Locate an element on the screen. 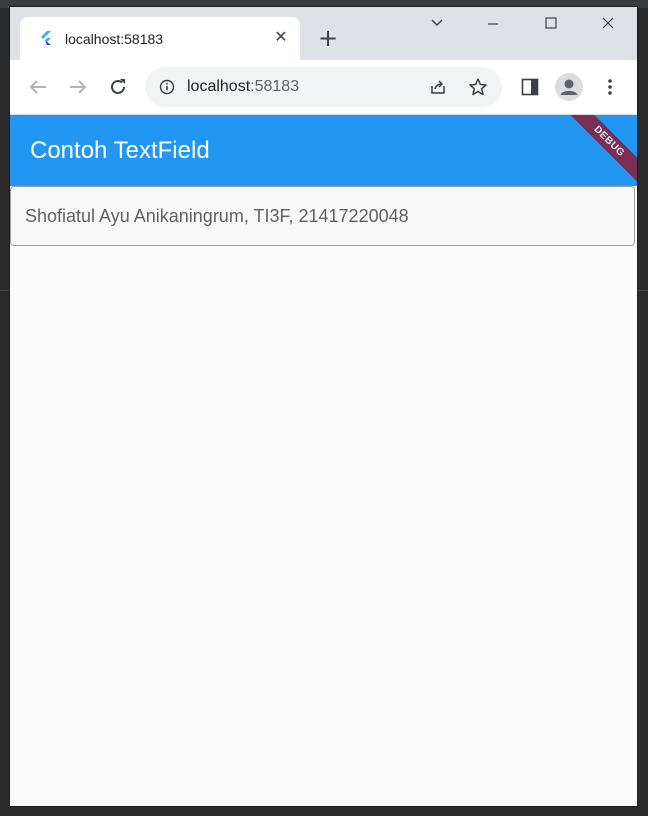 This screenshot has width=648, height=816. back-arrow-icon is located at coordinates (38, 87).